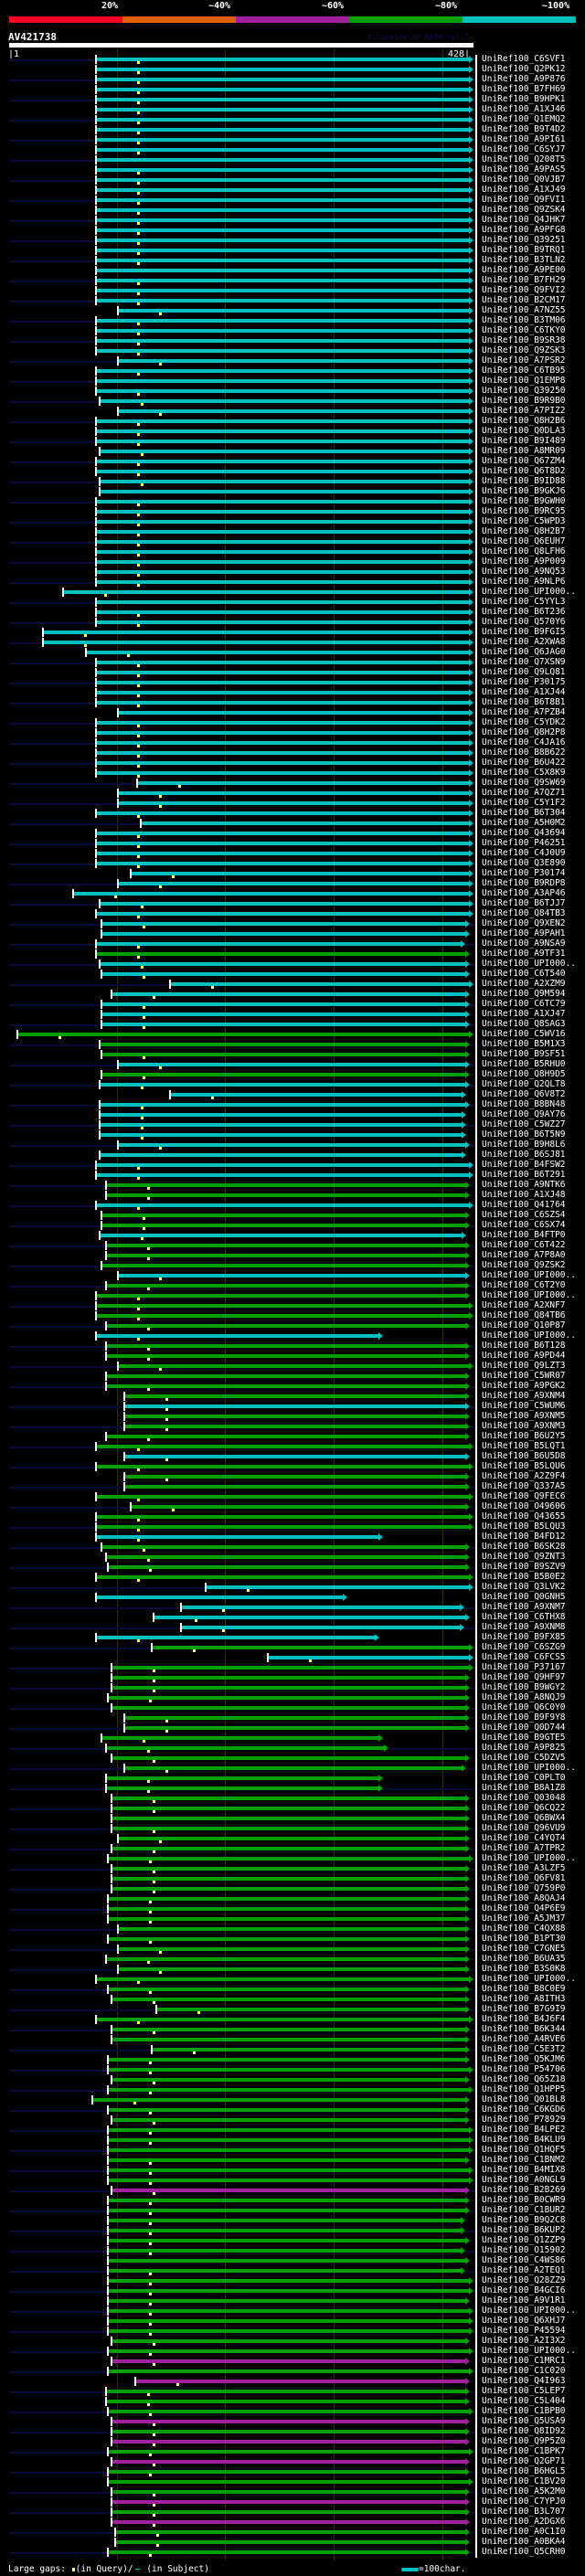  Describe the element at coordinates (524, 692) in the screenshot. I see `hit-label-link: UniRef100_A1XJ44` at that location.